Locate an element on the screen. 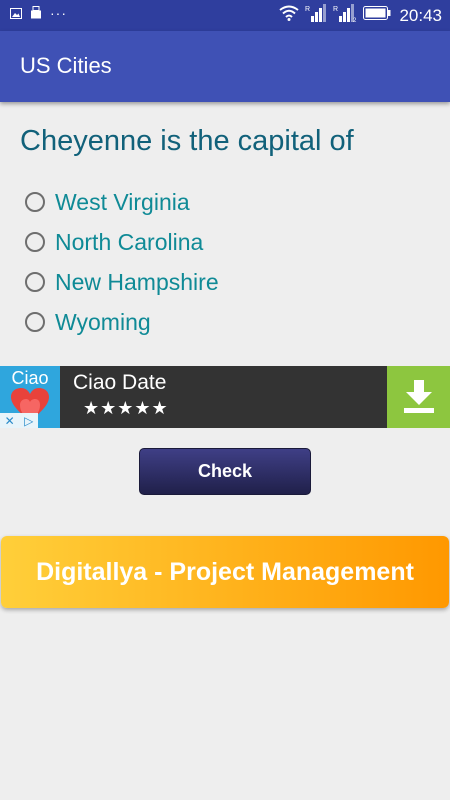  close-icon: ✕ is located at coordinates (10, 421).